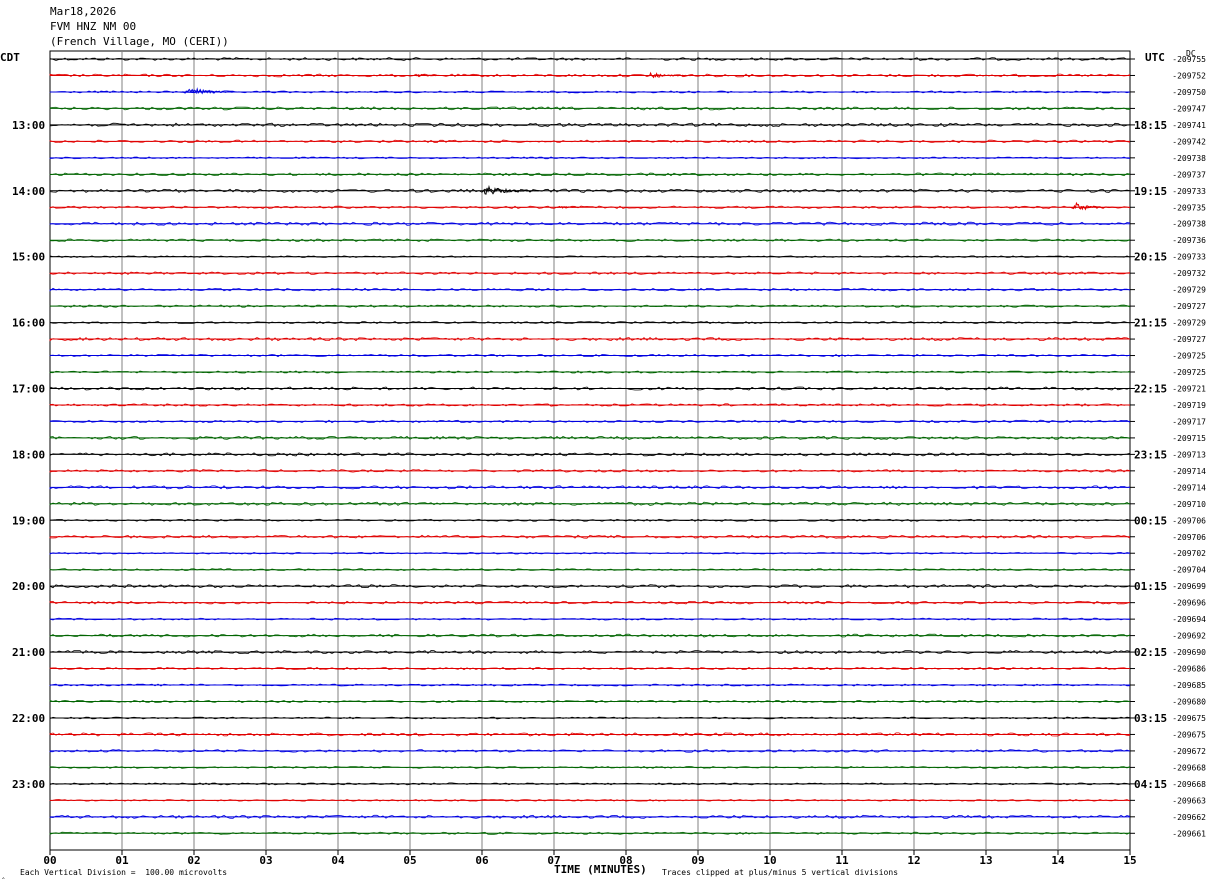 The image size is (1210, 886). Describe the element at coordinates (1189, 141) in the screenshot. I see `dc-offset-label: -209742` at that location.